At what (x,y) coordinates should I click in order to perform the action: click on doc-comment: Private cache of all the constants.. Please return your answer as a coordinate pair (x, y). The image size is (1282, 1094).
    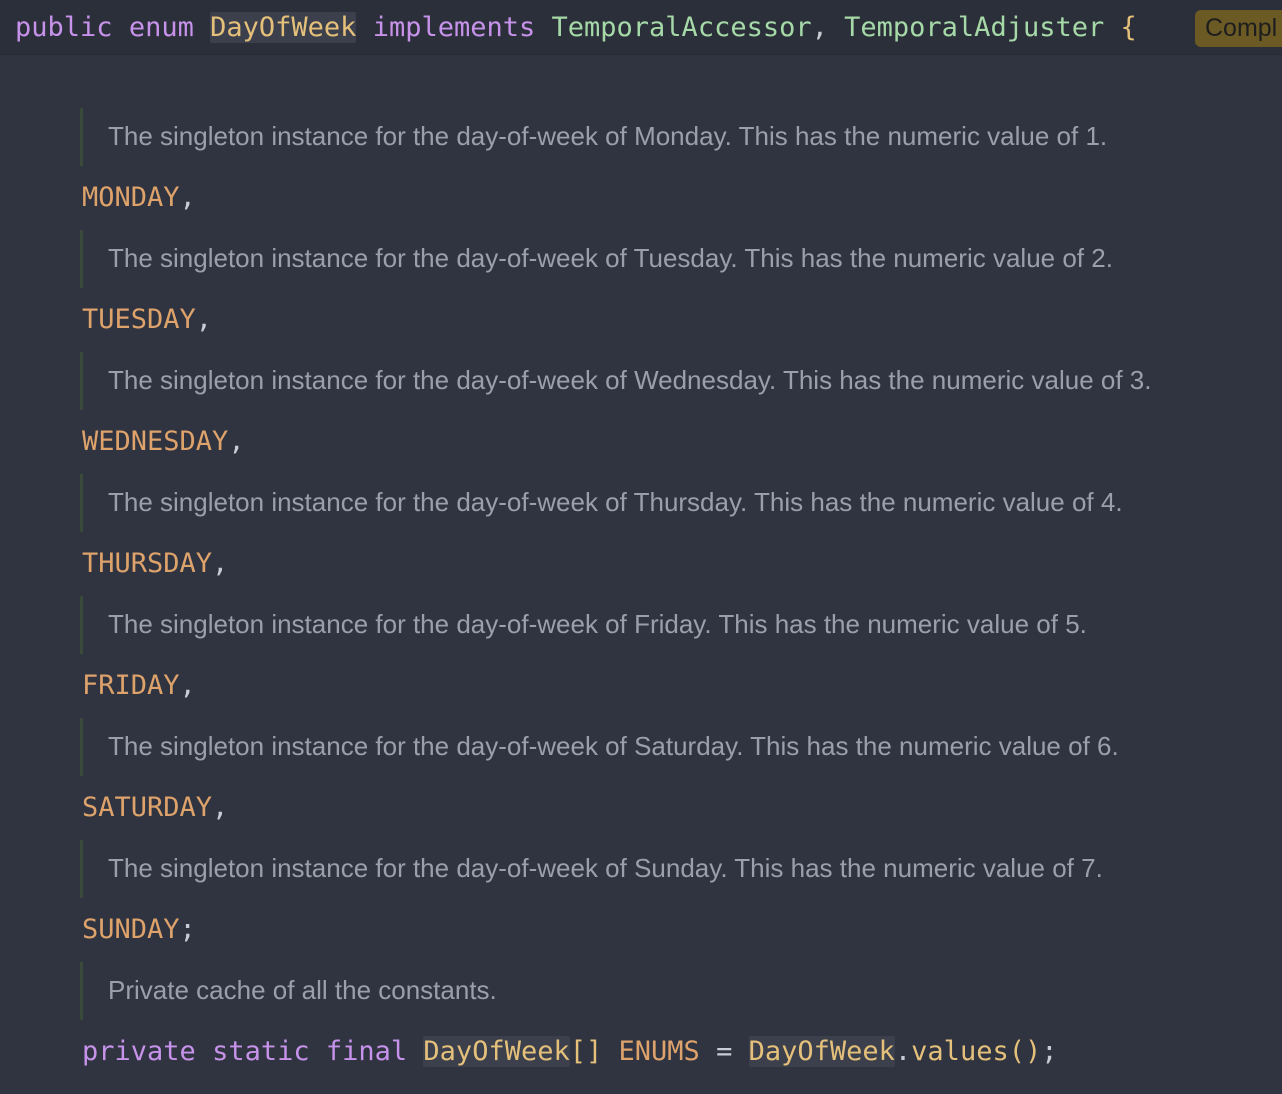
    Looking at the image, I should click on (676, 991).